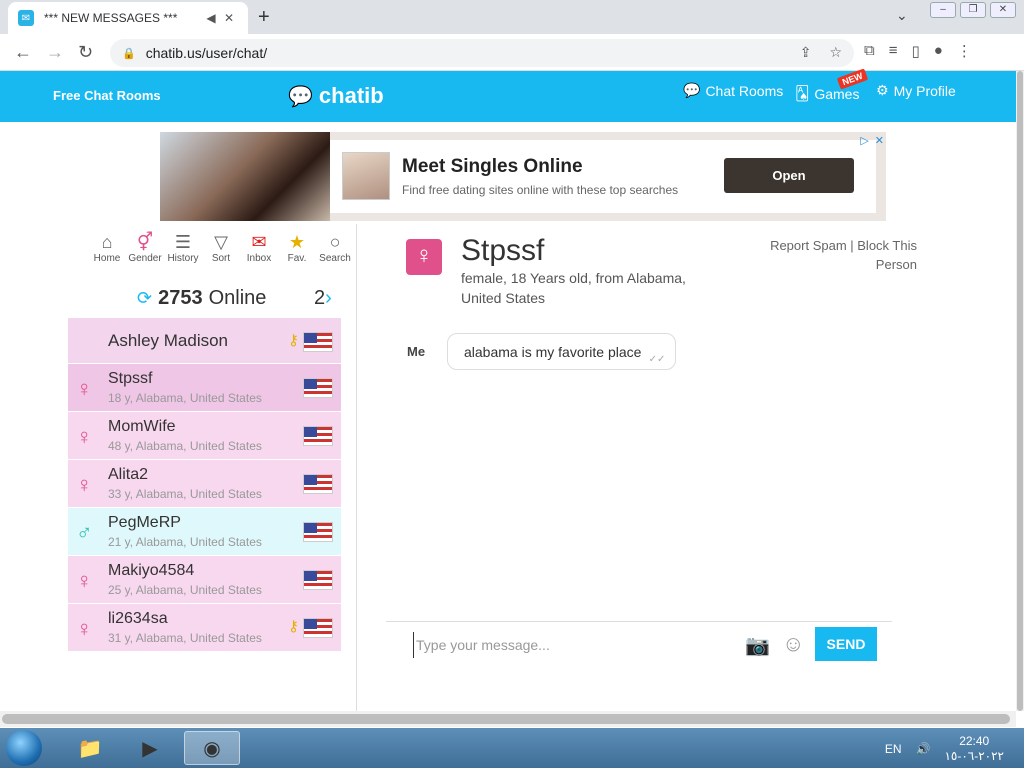  What do you see at coordinates (512, 17) in the screenshot?
I see `browser-tabbar: ✉ *** NEW MESSAGES *** ◀ ✕ + ⌄ – ❐ ✕` at bounding box center [512, 17].